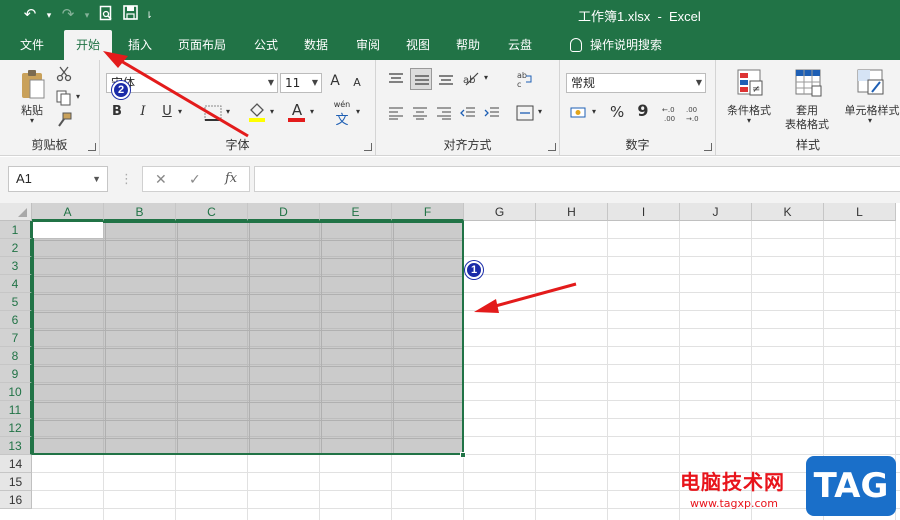  What do you see at coordinates (356, 212) in the screenshot?
I see `column-header-e: E` at bounding box center [356, 212].